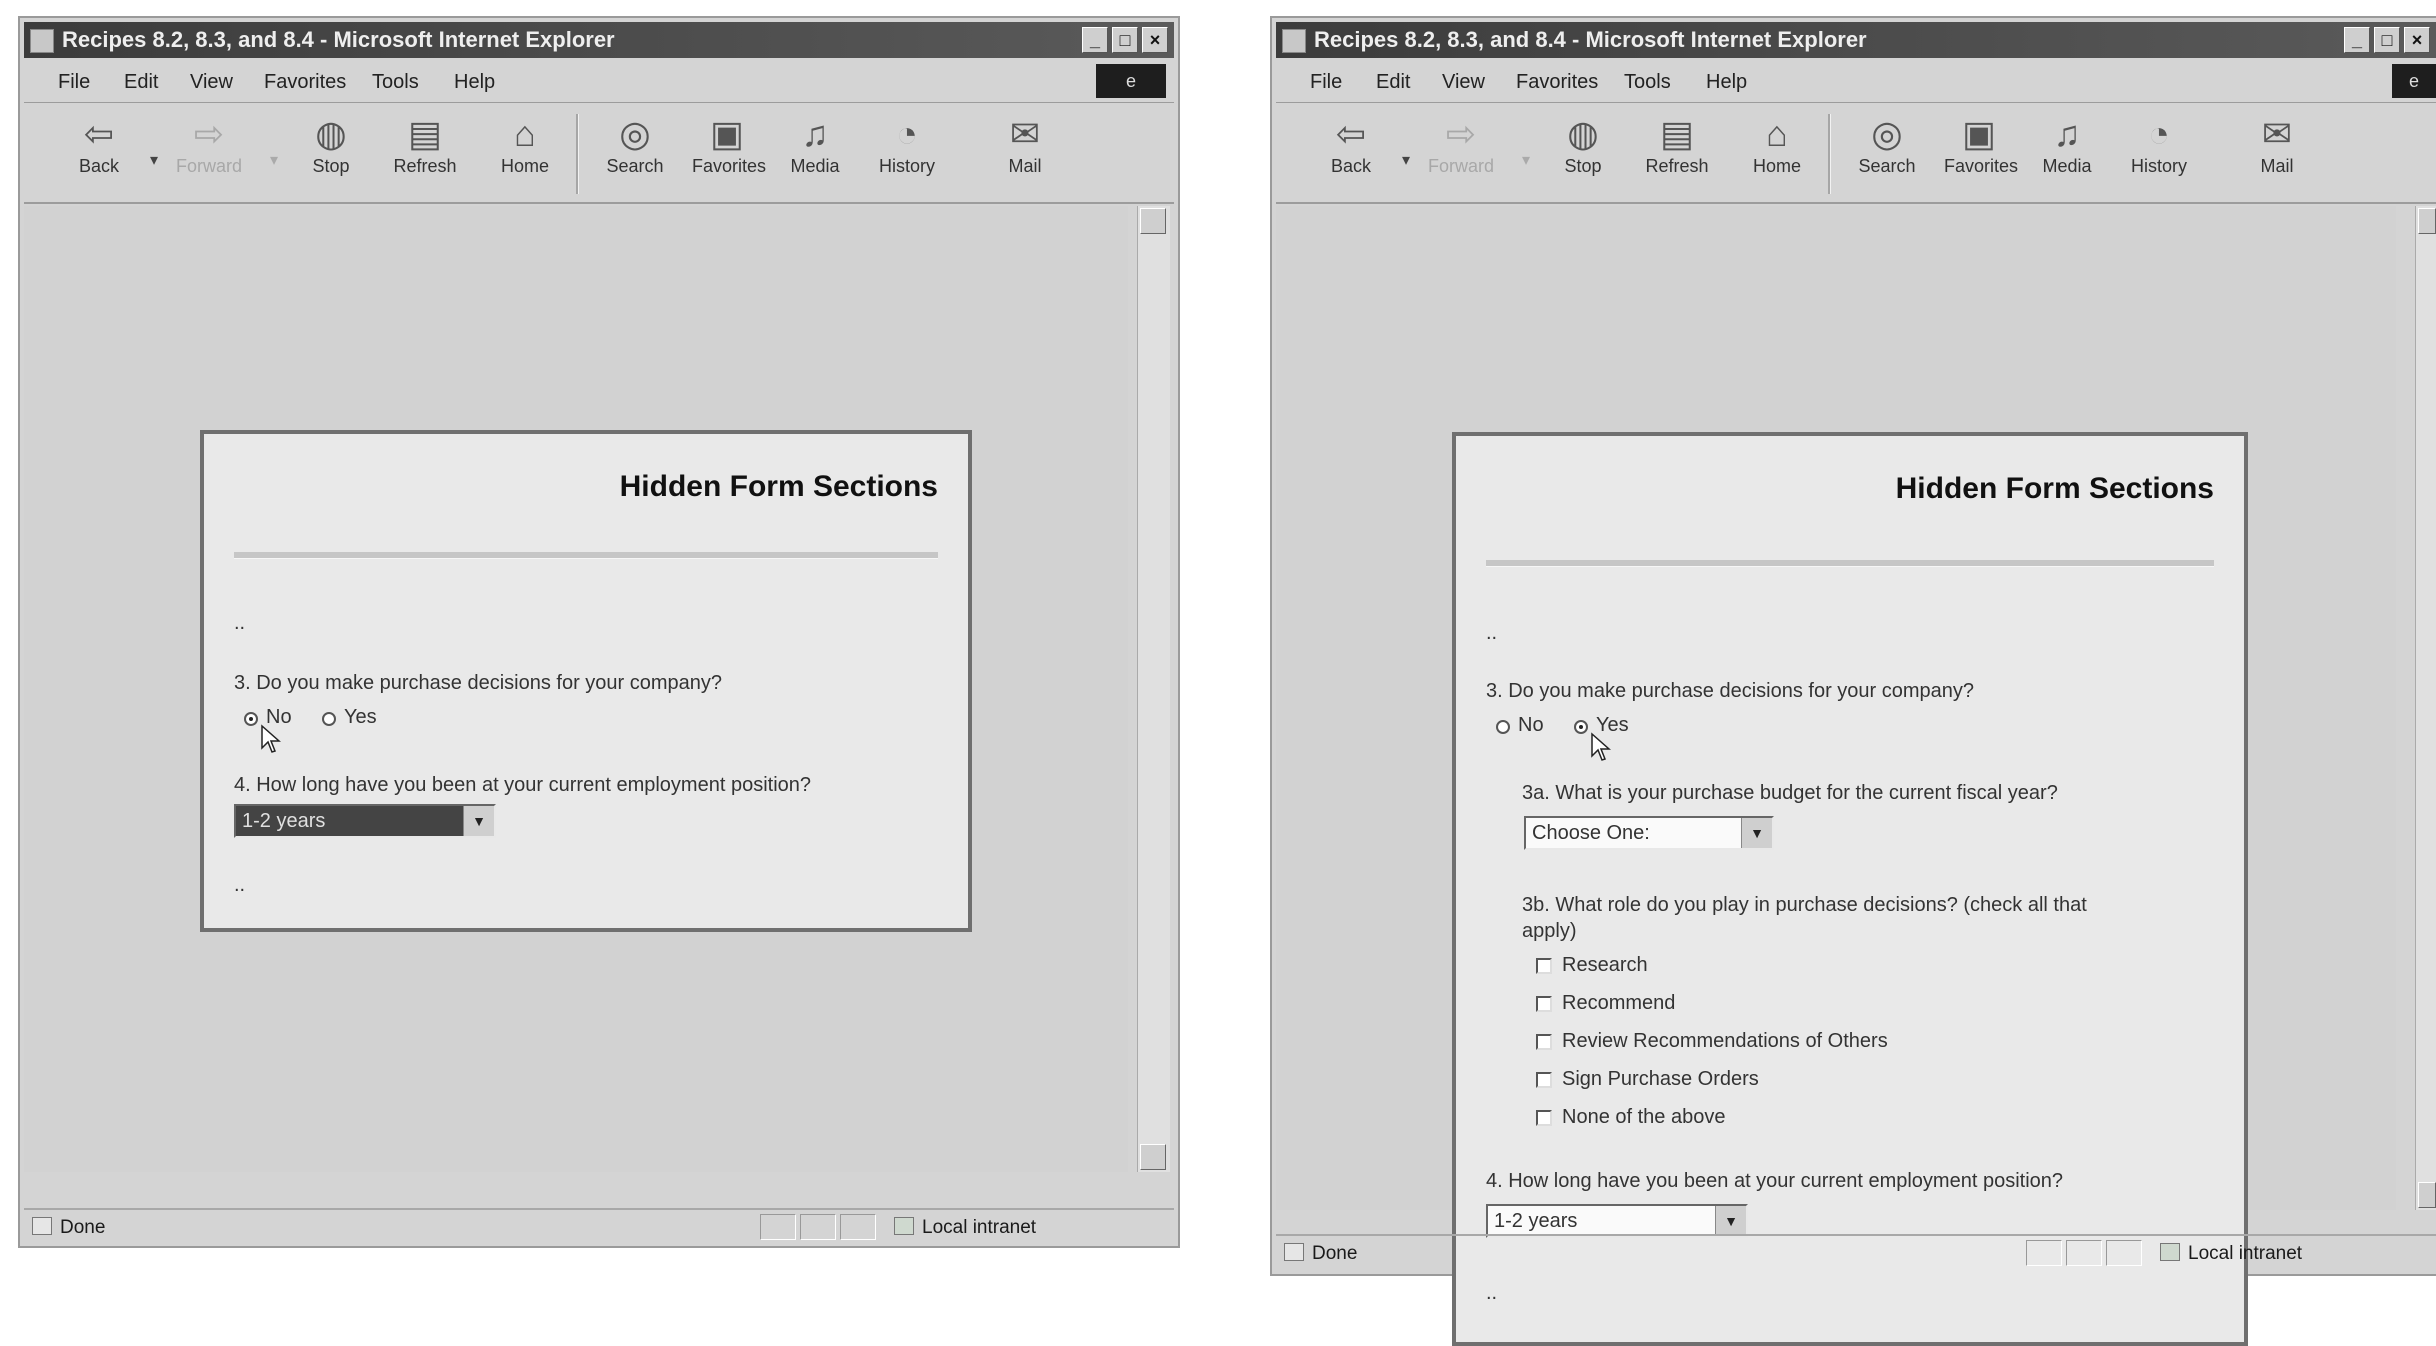 This screenshot has width=2436, height=1346. Describe the element at coordinates (68, 1228) in the screenshot. I see `status-done: Done` at that location.